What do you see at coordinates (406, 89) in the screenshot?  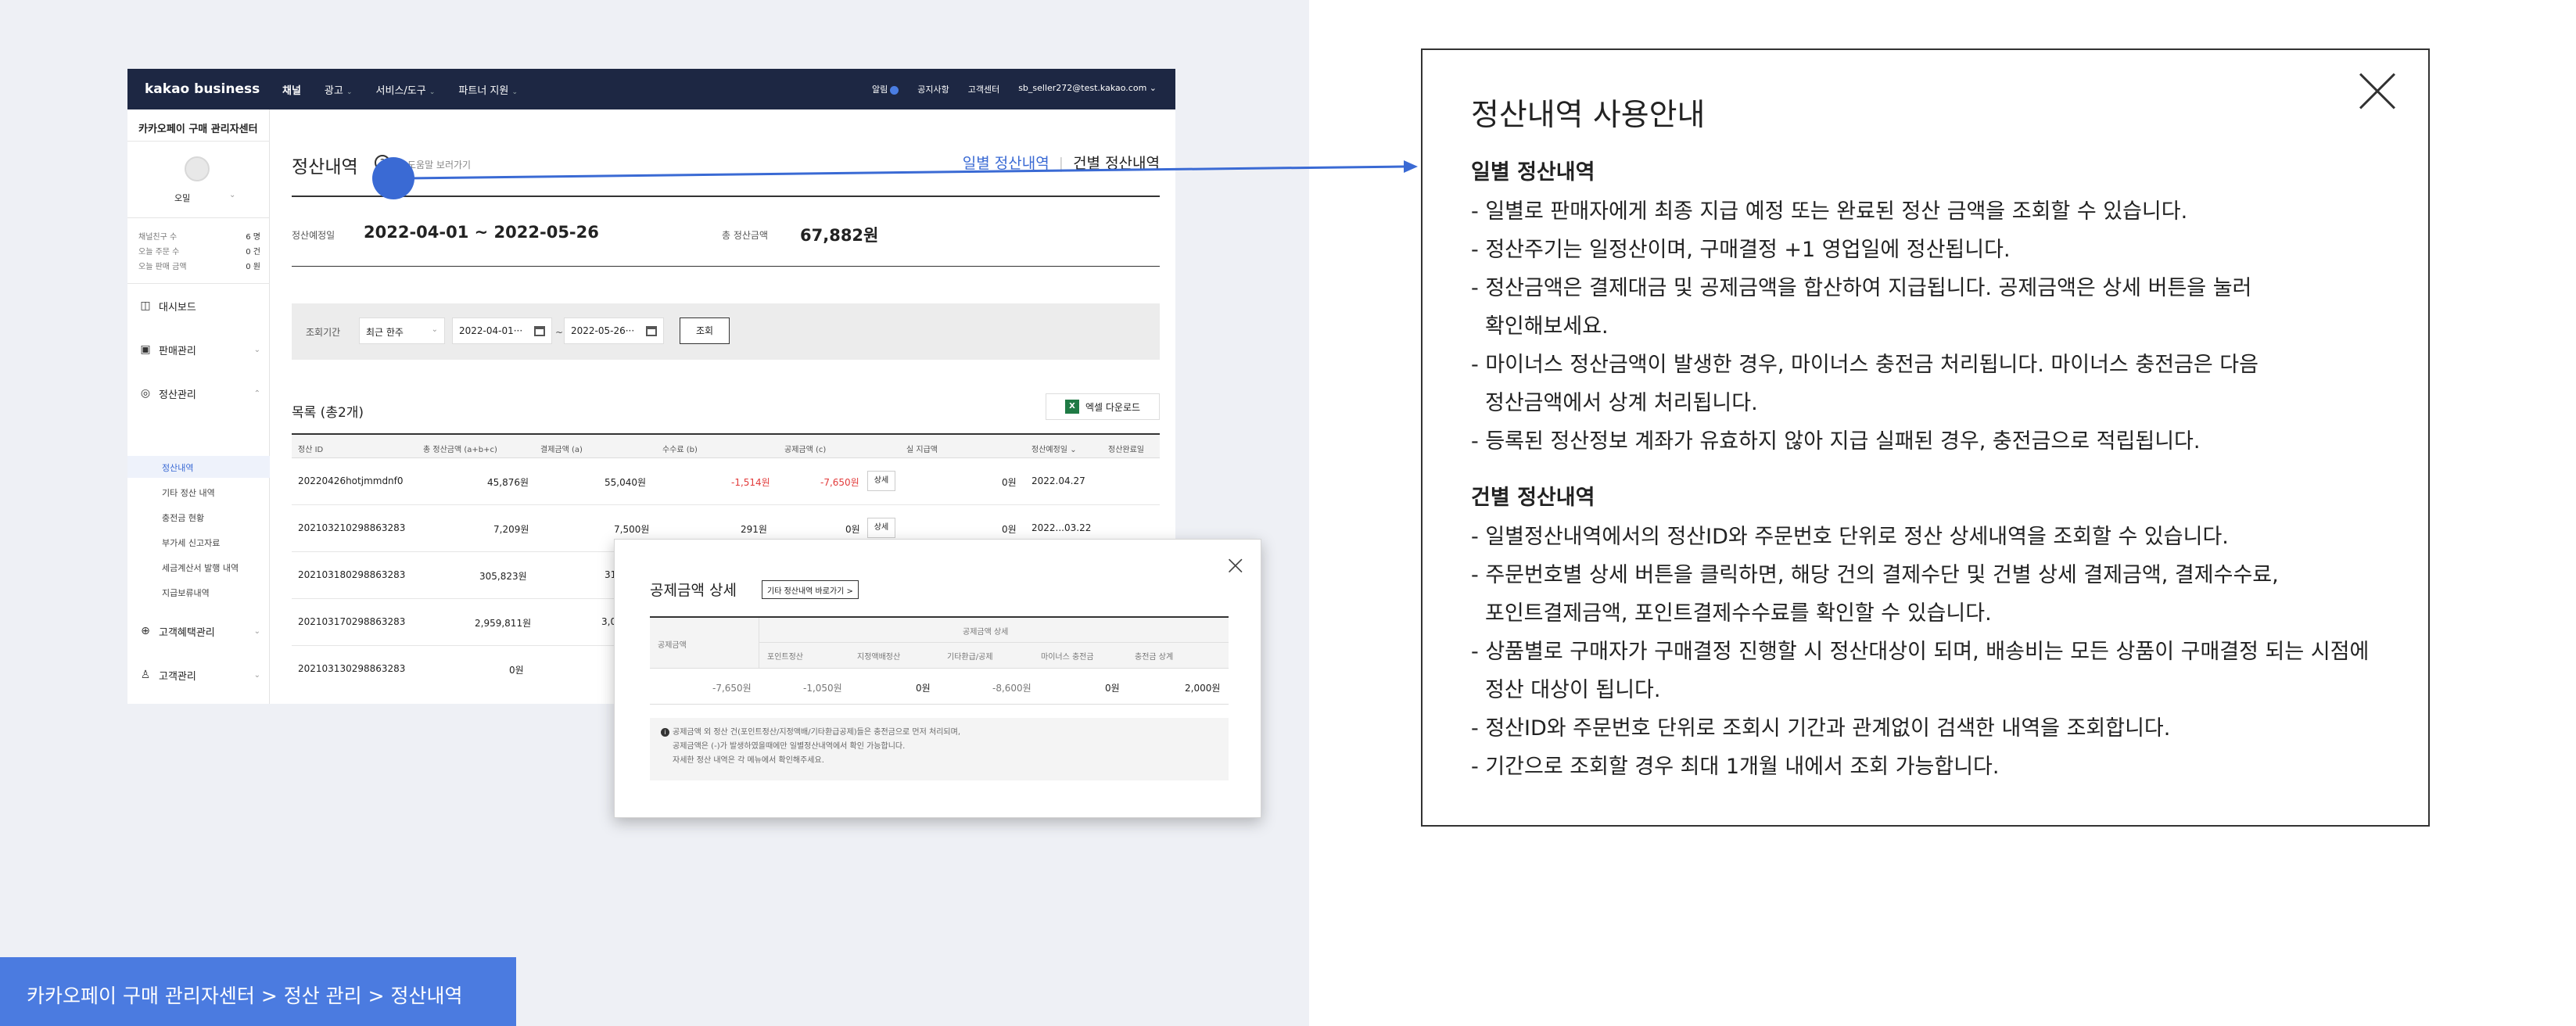 I see `menu-services: 서비스/도구 ⌄` at bounding box center [406, 89].